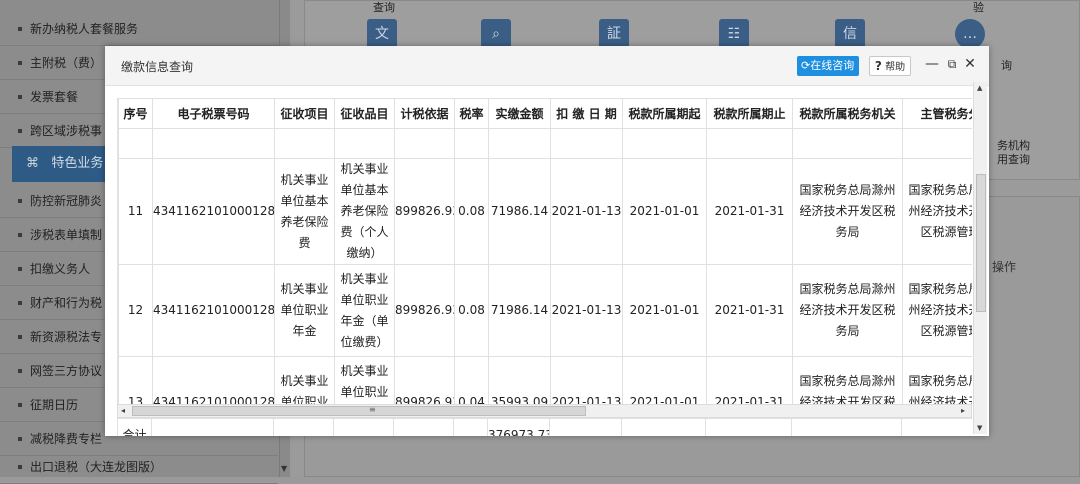  What do you see at coordinates (364, 113) in the screenshot?
I see `column-header: 征收品目` at bounding box center [364, 113].